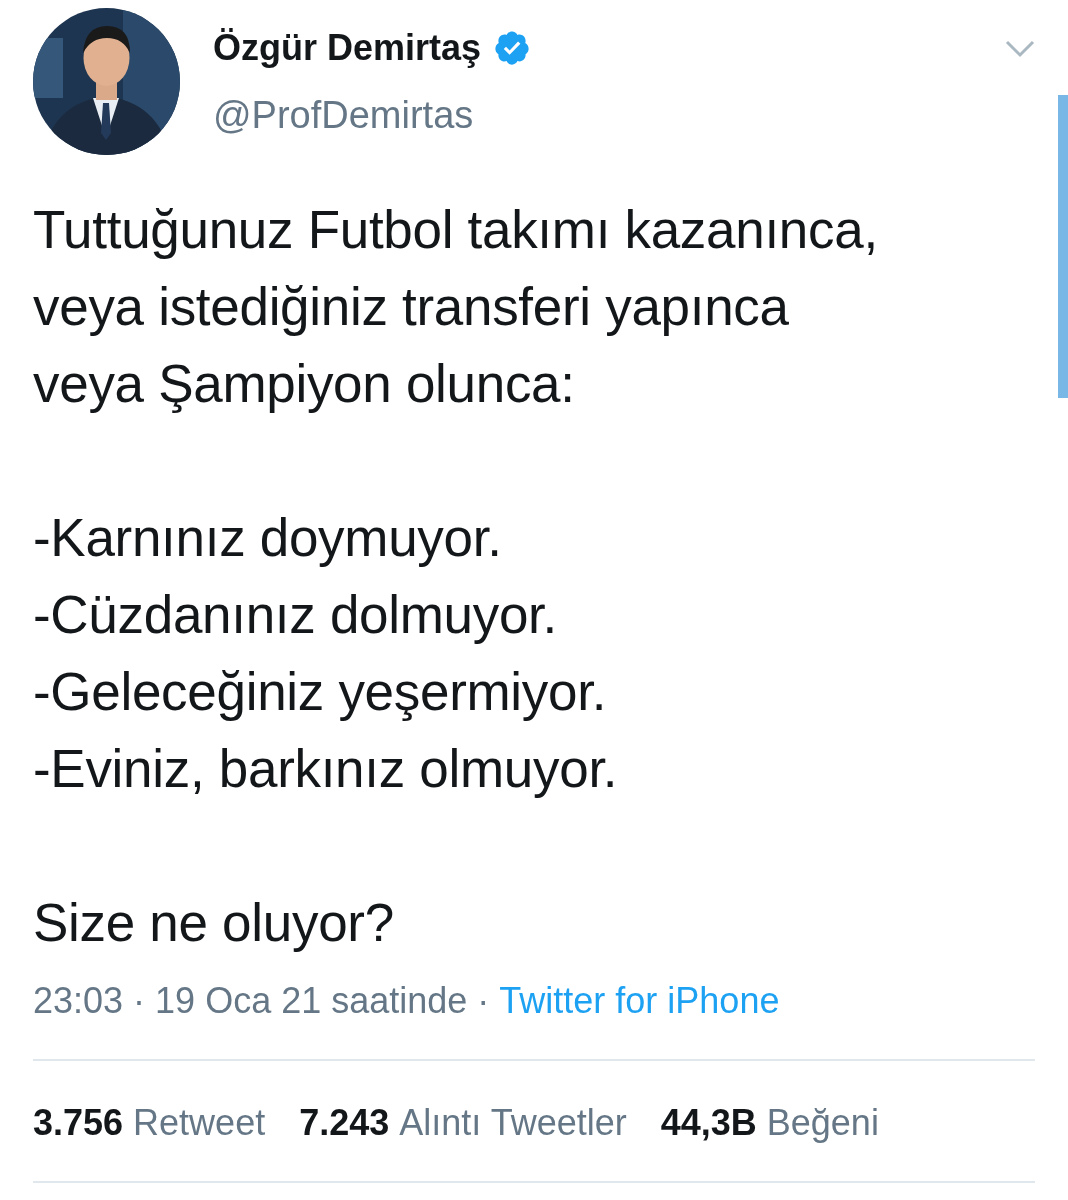  Describe the element at coordinates (822, 1122) in the screenshot. I see `stat-label: Beğeni` at that location.